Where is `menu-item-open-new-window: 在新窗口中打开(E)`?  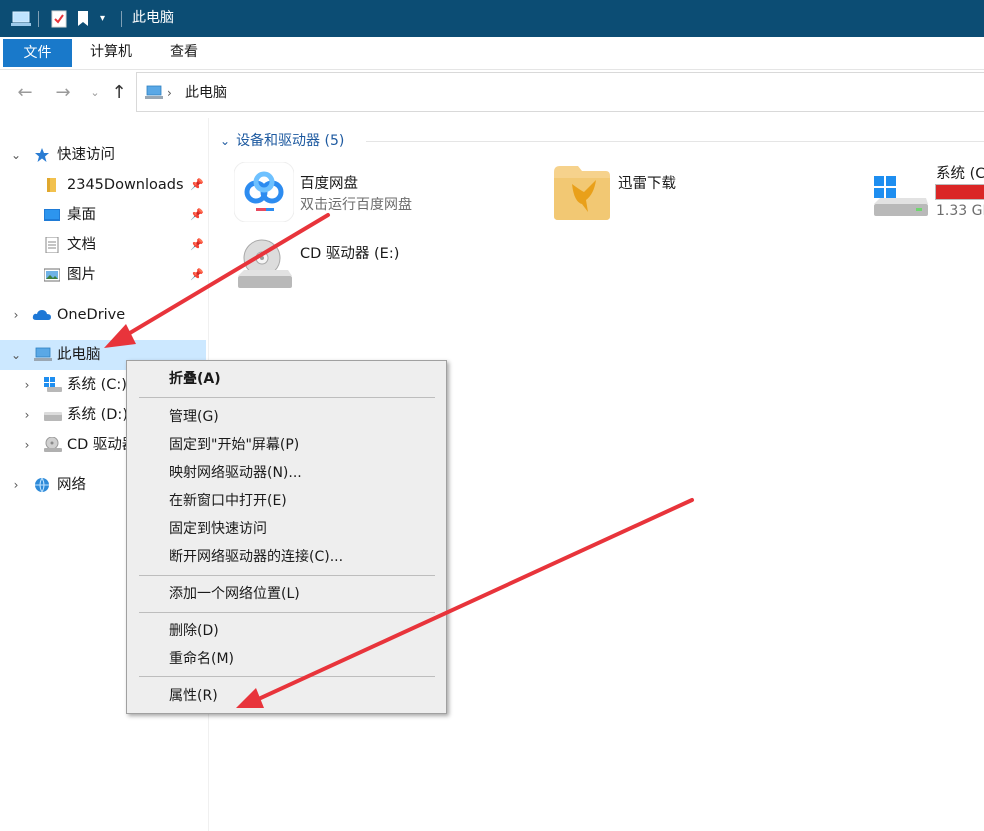 menu-item-open-new-window: 在新窗口中打开(E) is located at coordinates (228, 501).